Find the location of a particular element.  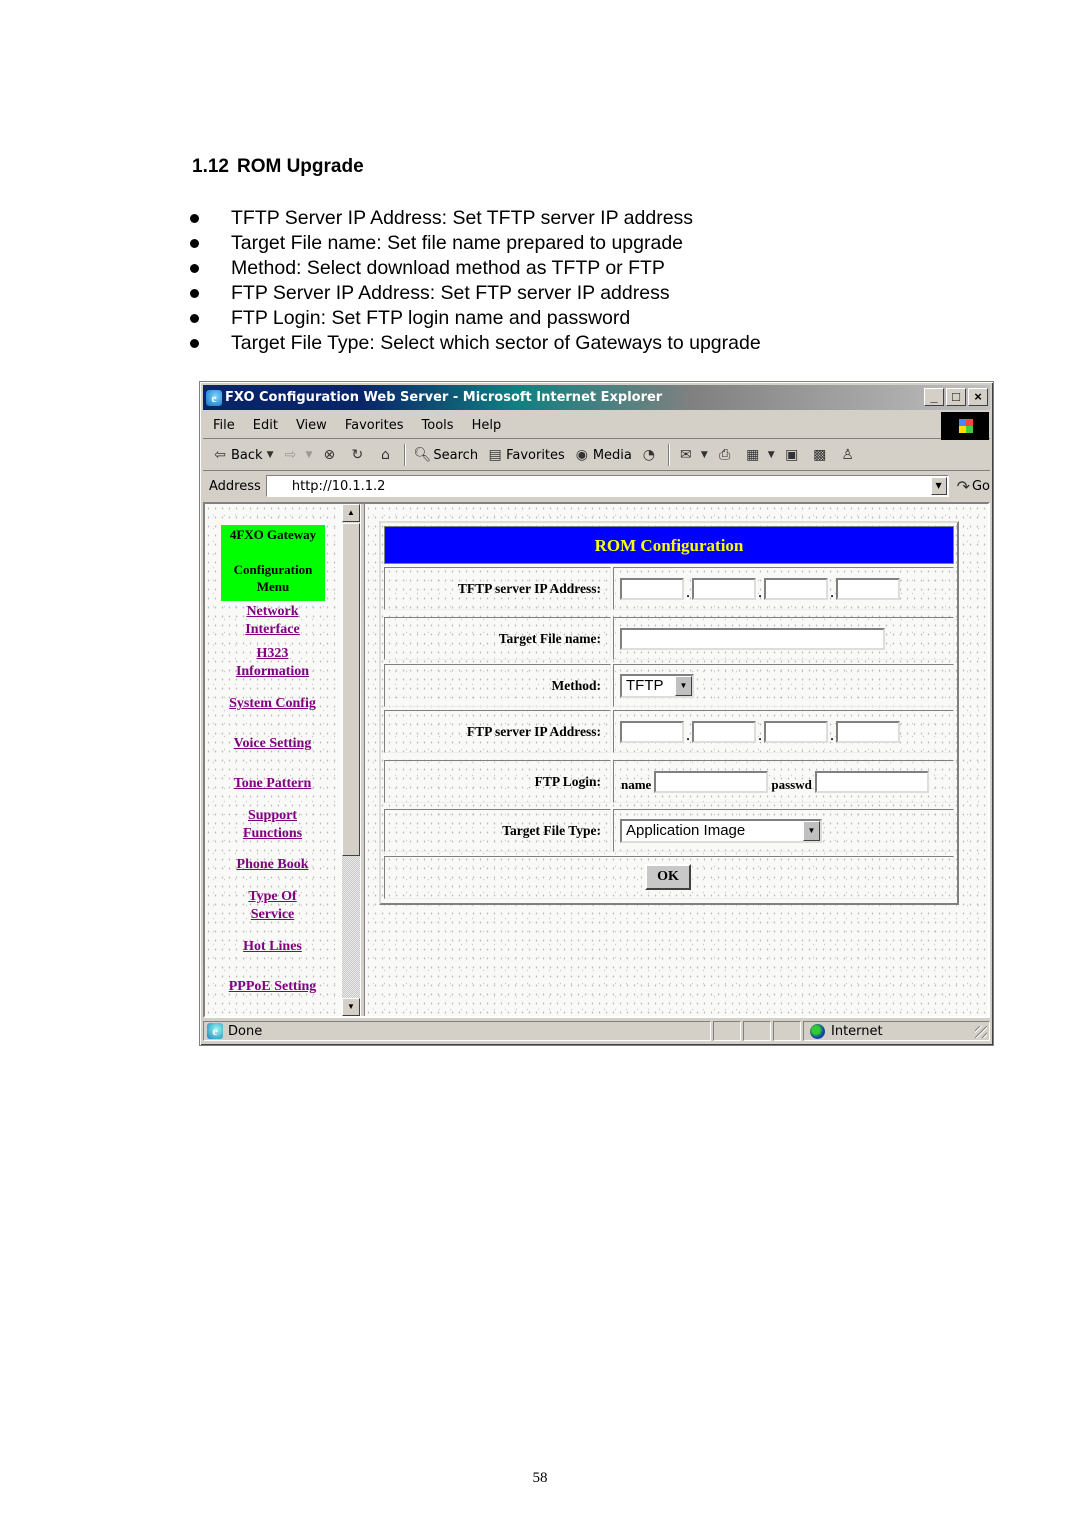

mail-button: ✉ ▼ is located at coordinates (692, 455).